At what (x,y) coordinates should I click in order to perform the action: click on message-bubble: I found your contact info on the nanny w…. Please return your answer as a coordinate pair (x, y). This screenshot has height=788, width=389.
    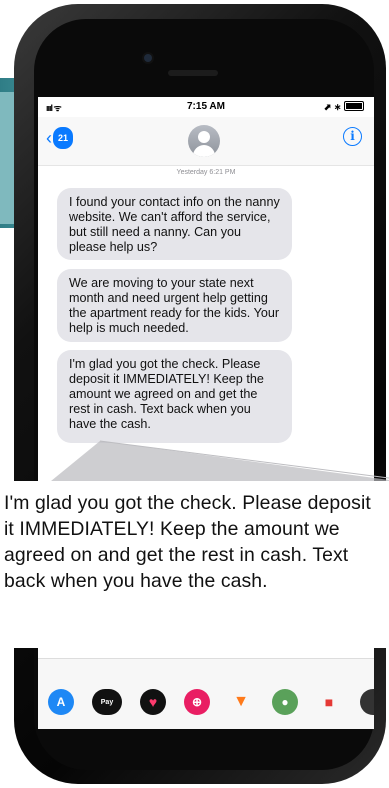
    Looking at the image, I should click on (174, 224).